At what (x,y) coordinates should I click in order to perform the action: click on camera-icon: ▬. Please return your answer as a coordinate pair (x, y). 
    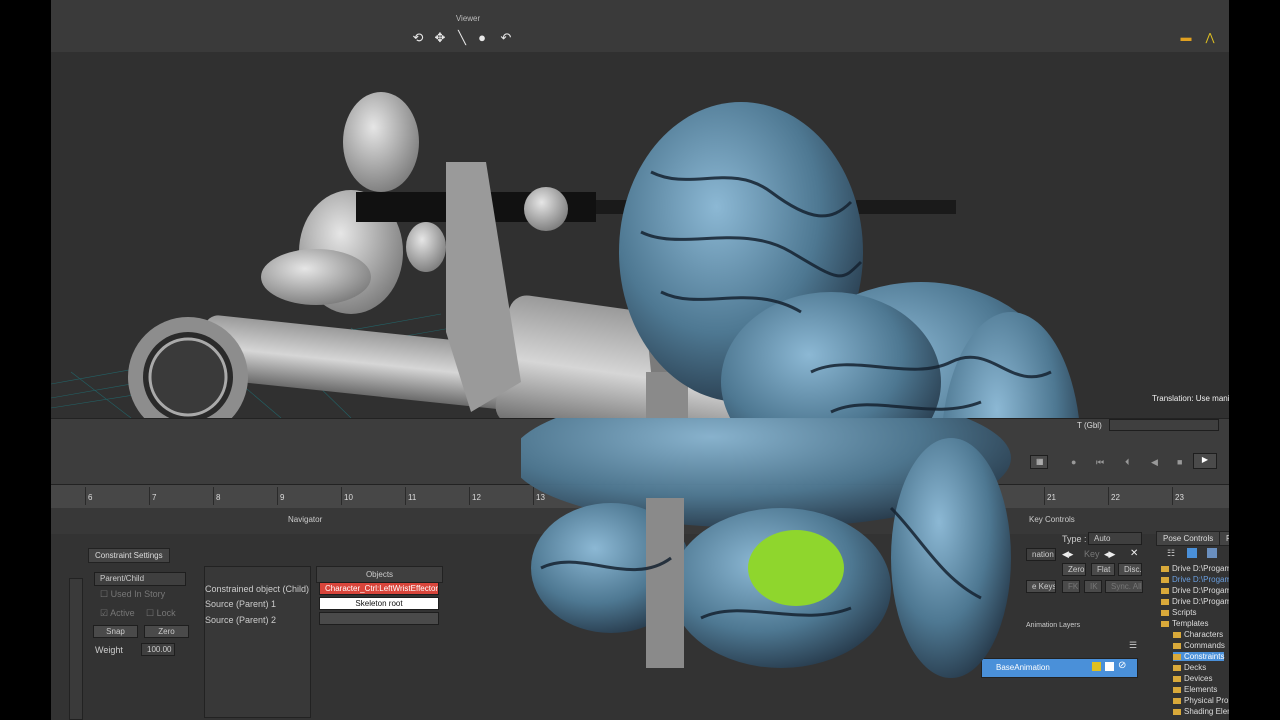
    Looking at the image, I should click on (1186, 38).